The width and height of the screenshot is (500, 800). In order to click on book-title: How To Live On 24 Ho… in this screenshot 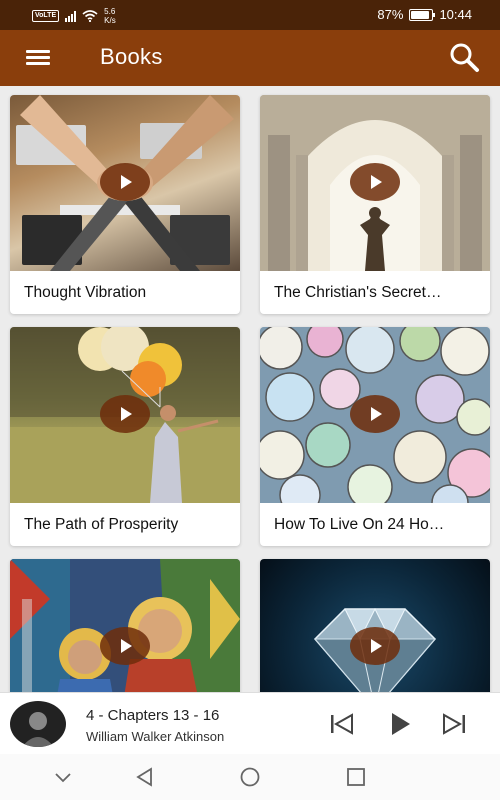, I will do `click(359, 524)`.